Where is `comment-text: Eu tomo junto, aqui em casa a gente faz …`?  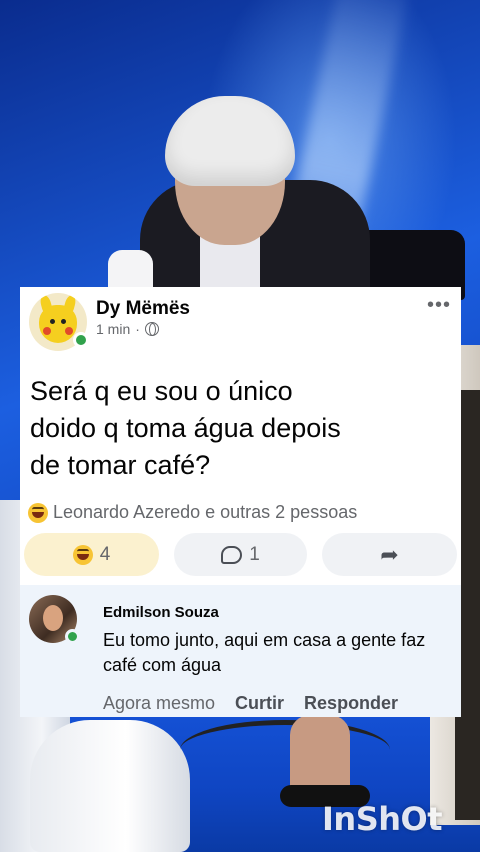 comment-text: Eu tomo junto, aqui em casa a gente faz … is located at coordinates (264, 652).